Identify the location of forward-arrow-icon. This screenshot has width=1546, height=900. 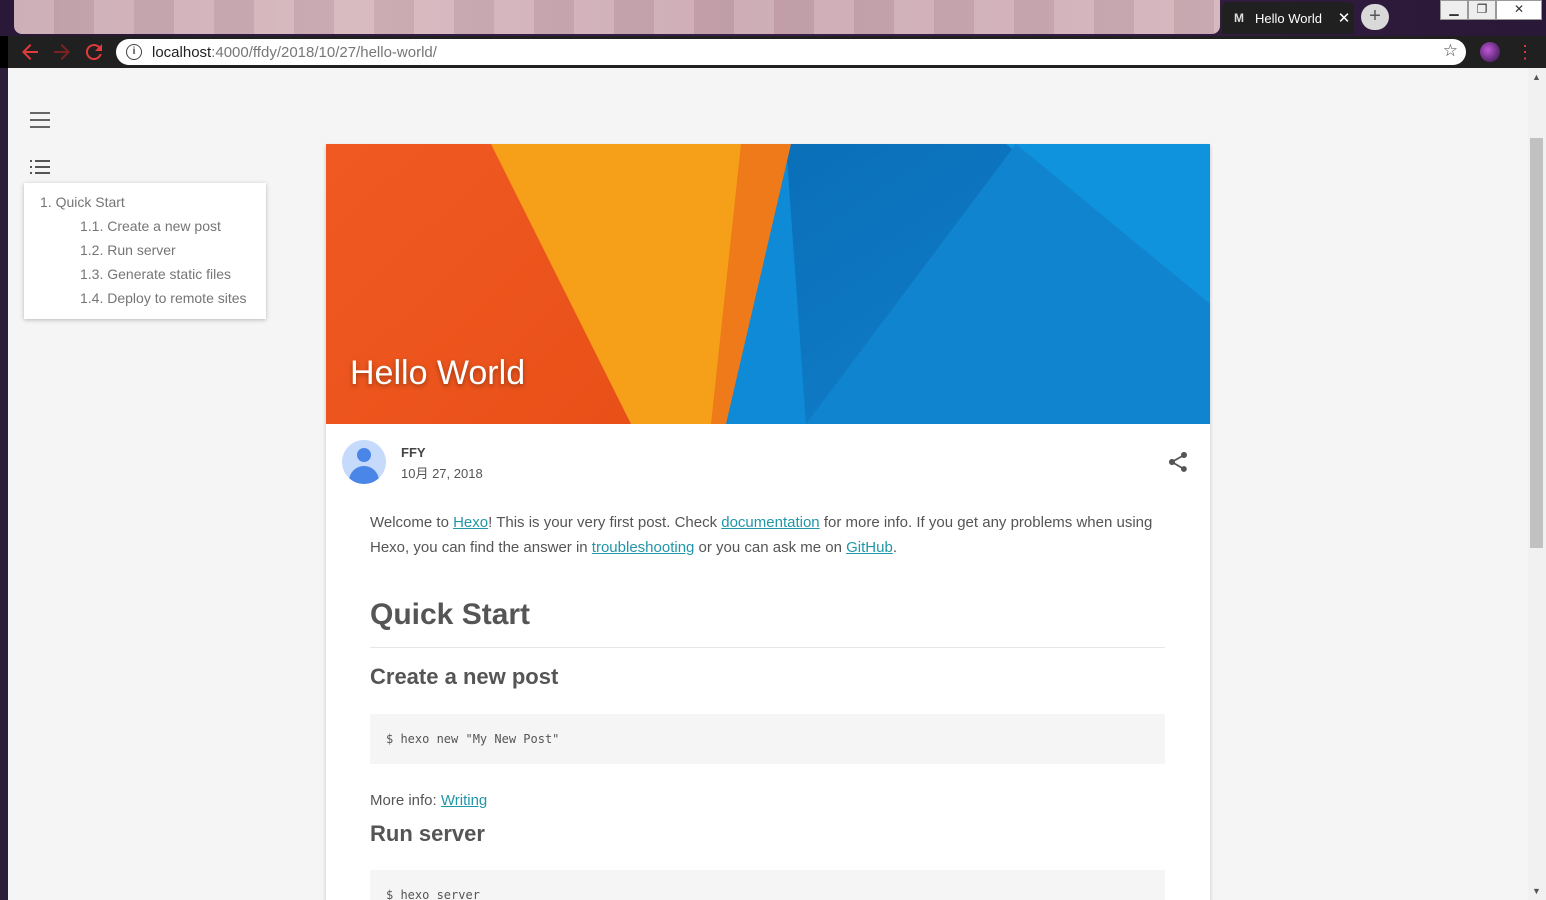
(62, 52).